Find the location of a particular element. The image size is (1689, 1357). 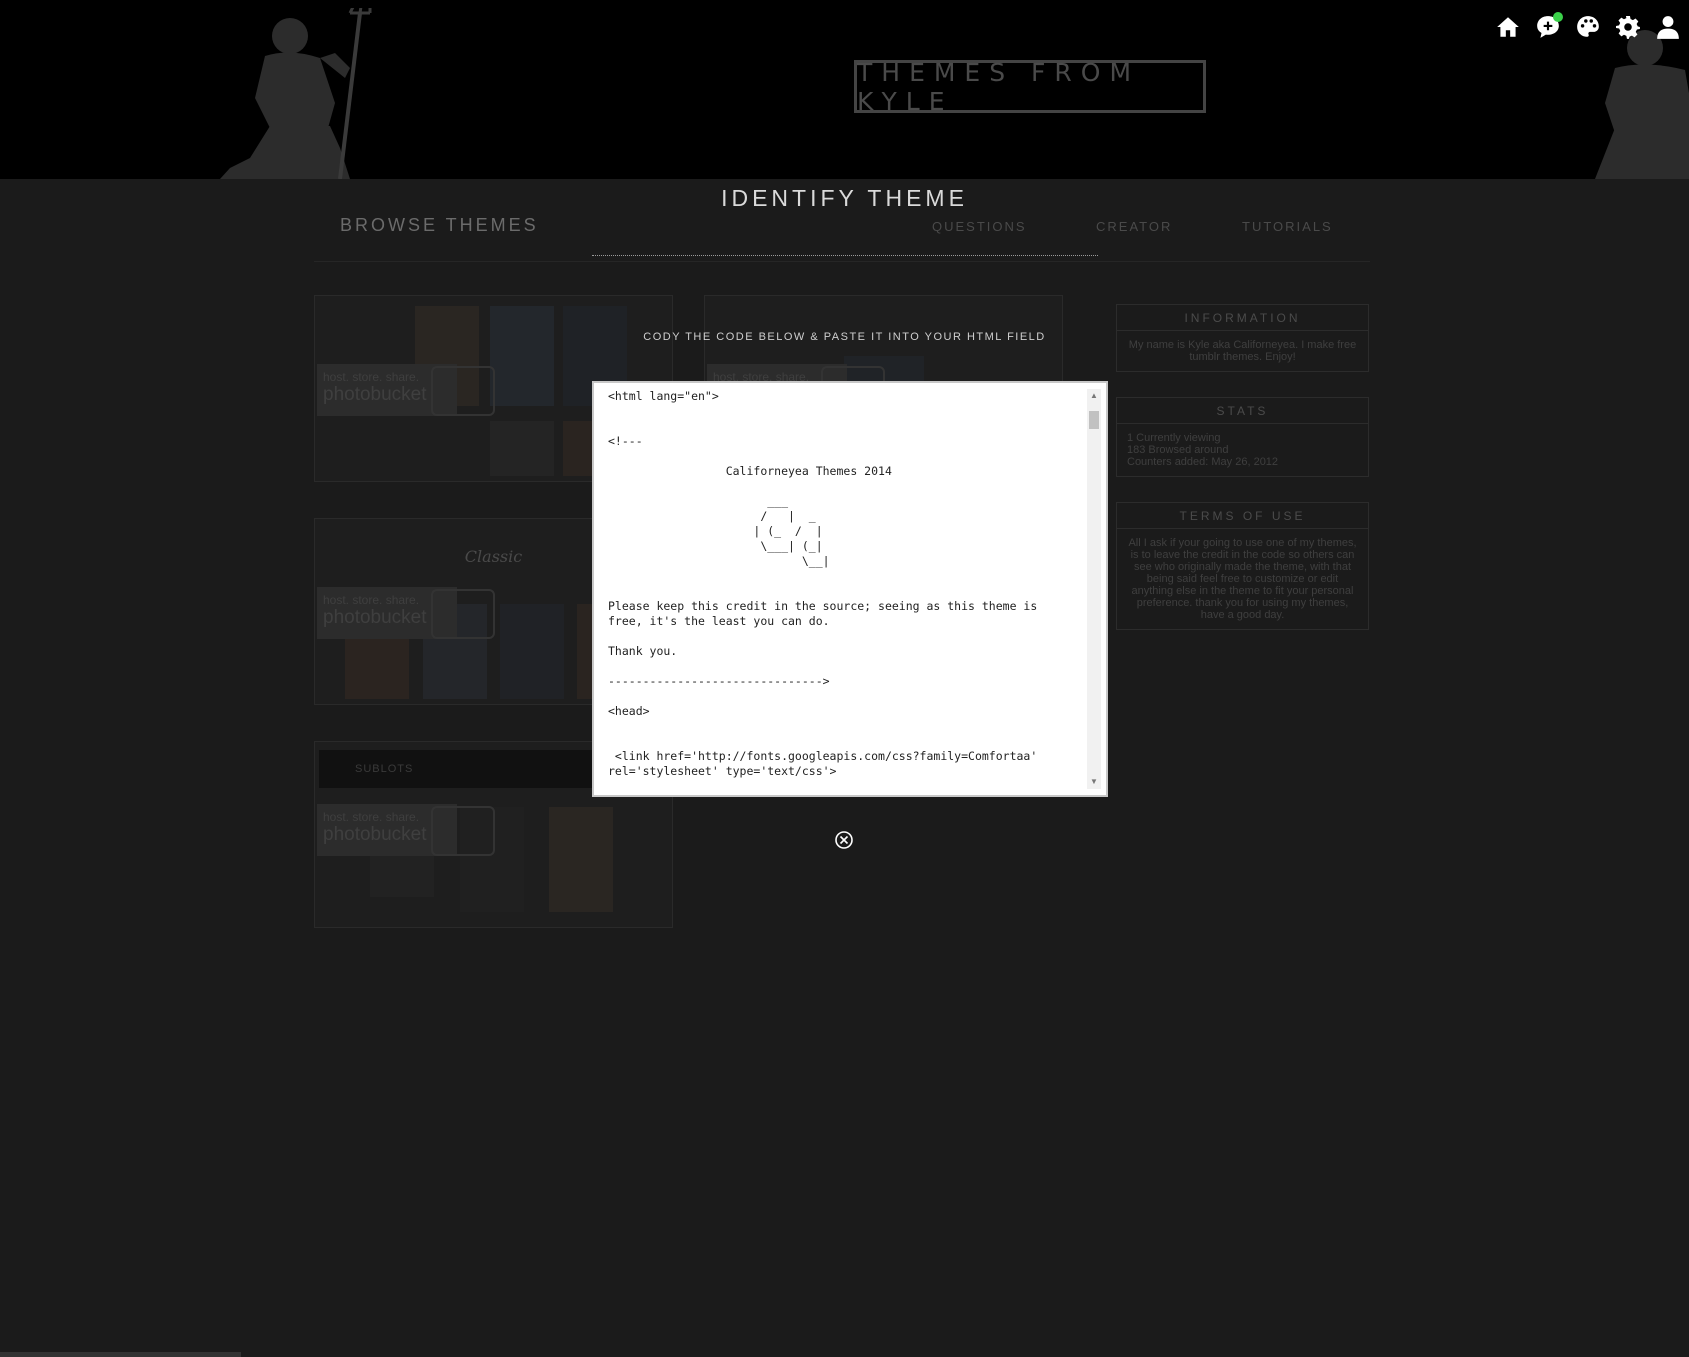

statue-image is located at coordinates (296, 93).